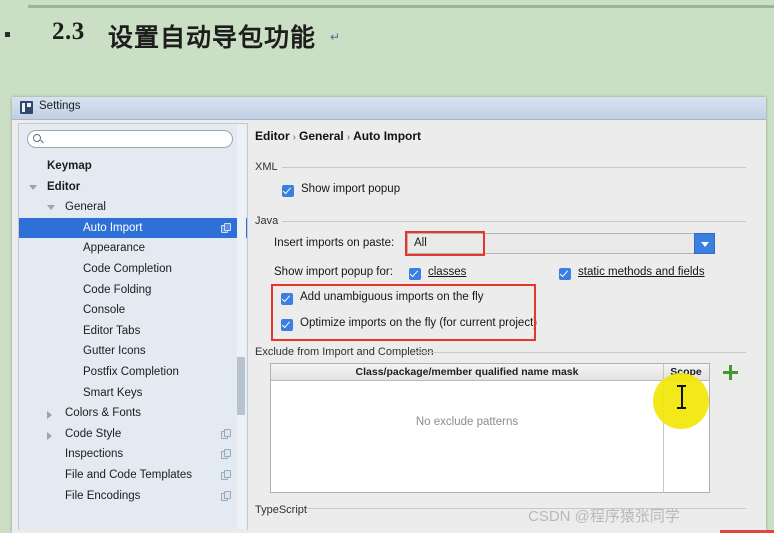 Image resolution: width=774 pixels, height=533 pixels. I want to click on sidebar-item-editor: Editor, so click(133, 187).